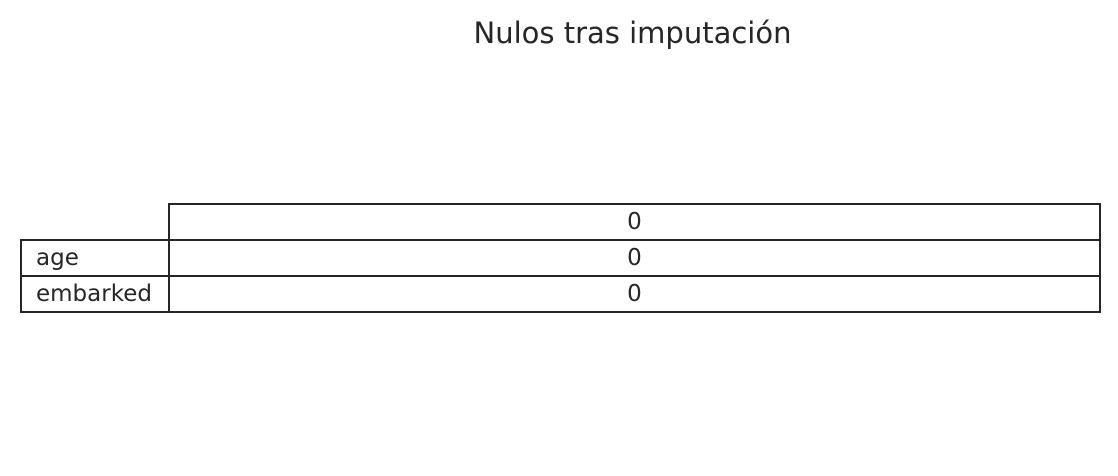  I want to click on chart-title: Nulos tras imputación, so click(632, 33).